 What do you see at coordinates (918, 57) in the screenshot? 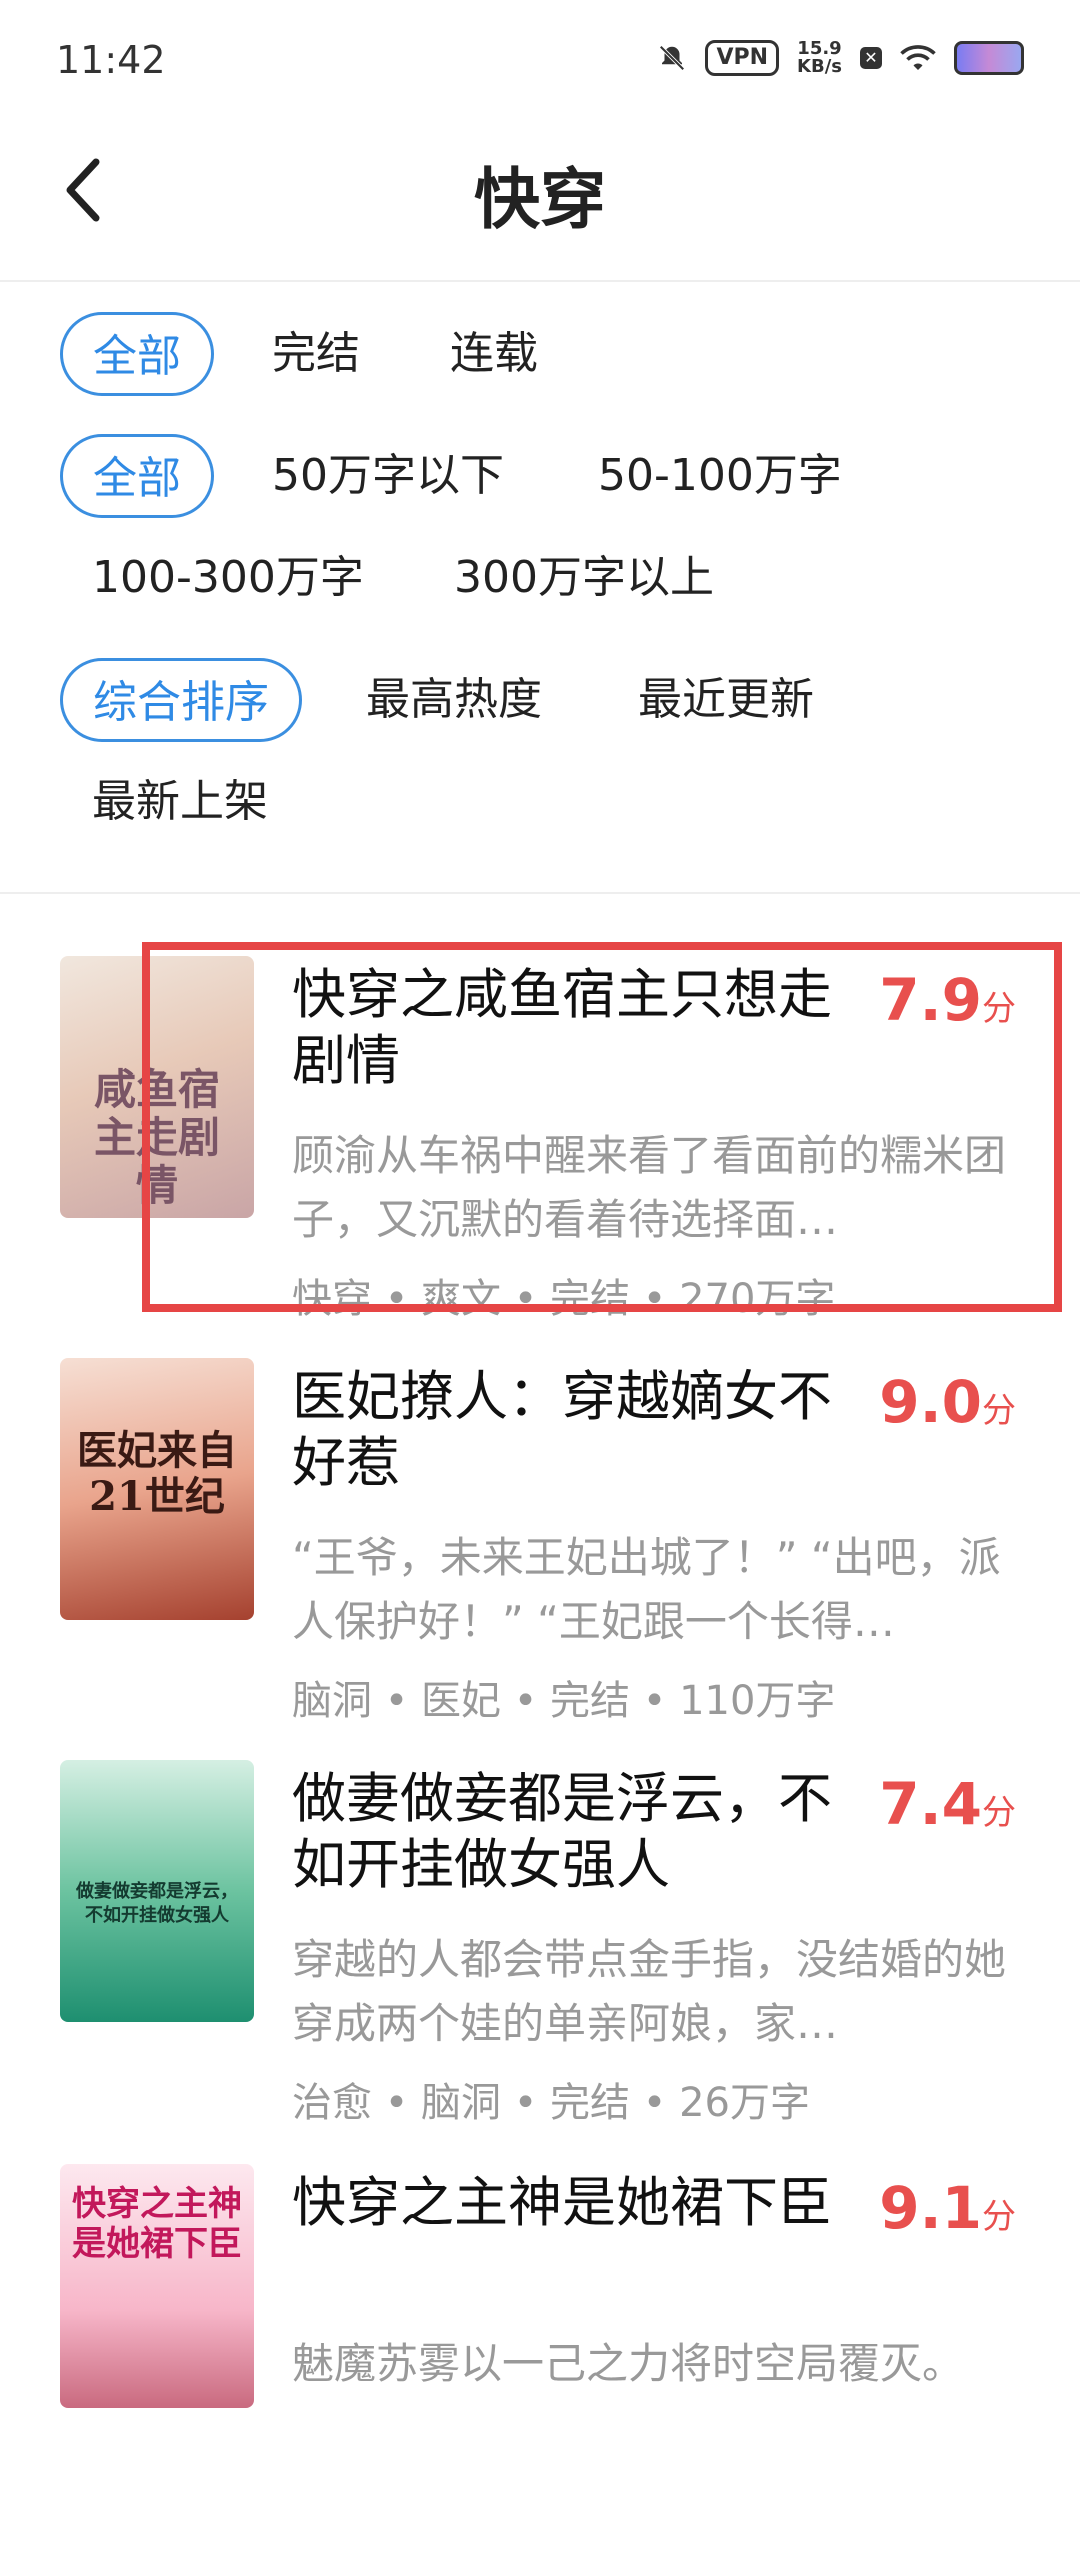
I see `wifi-icon` at bounding box center [918, 57].